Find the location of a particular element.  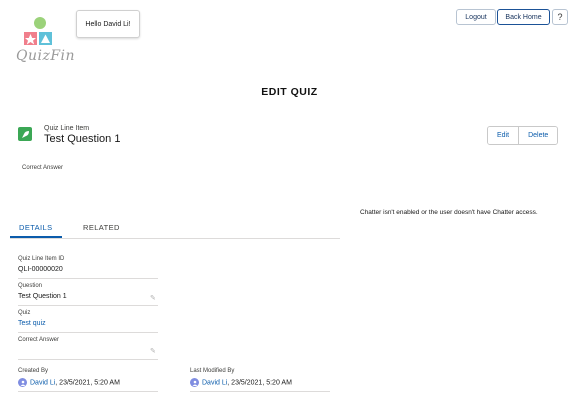

help-button: ? is located at coordinates (560, 17).